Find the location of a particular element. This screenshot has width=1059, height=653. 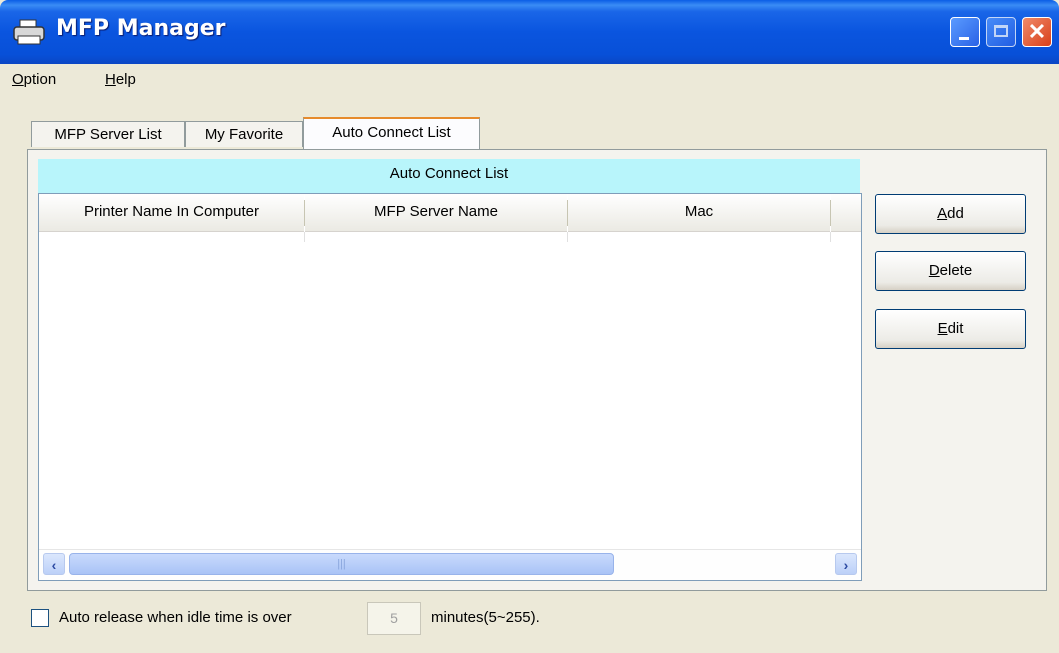

auto-release-checkbox is located at coordinates (40, 618).